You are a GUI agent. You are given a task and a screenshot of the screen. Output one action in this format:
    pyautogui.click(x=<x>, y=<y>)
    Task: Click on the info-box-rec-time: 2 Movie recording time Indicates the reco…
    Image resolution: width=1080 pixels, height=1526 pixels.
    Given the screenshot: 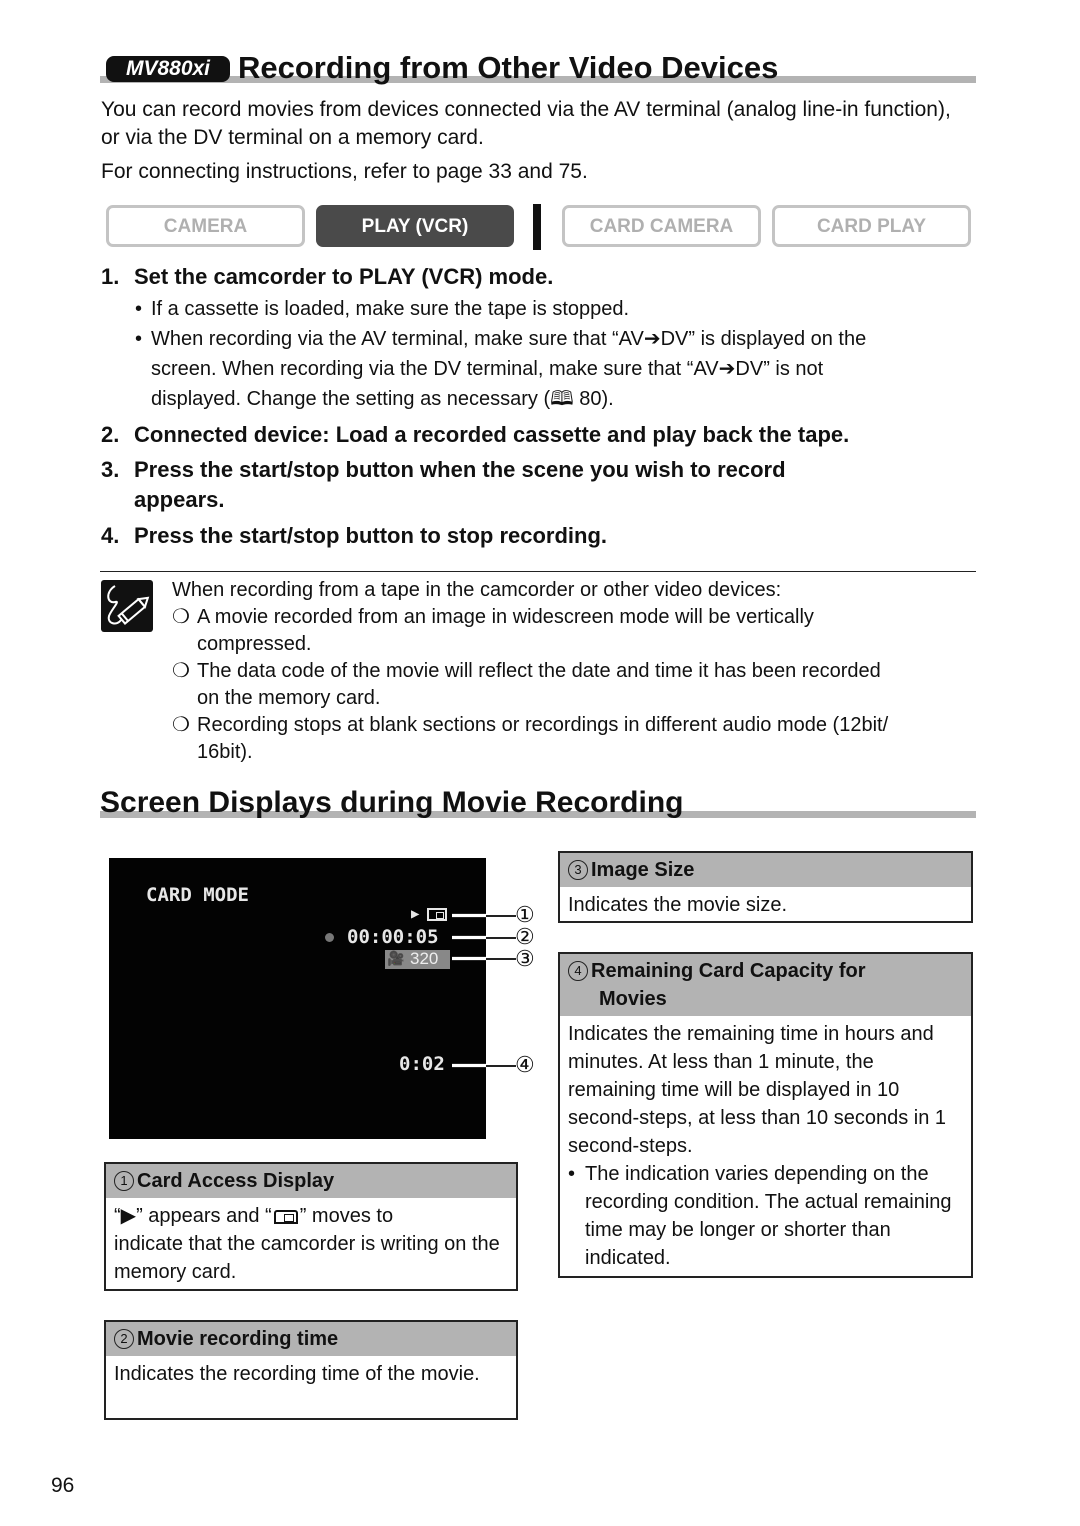 What is the action you would take?
    pyautogui.click(x=311, y=1370)
    